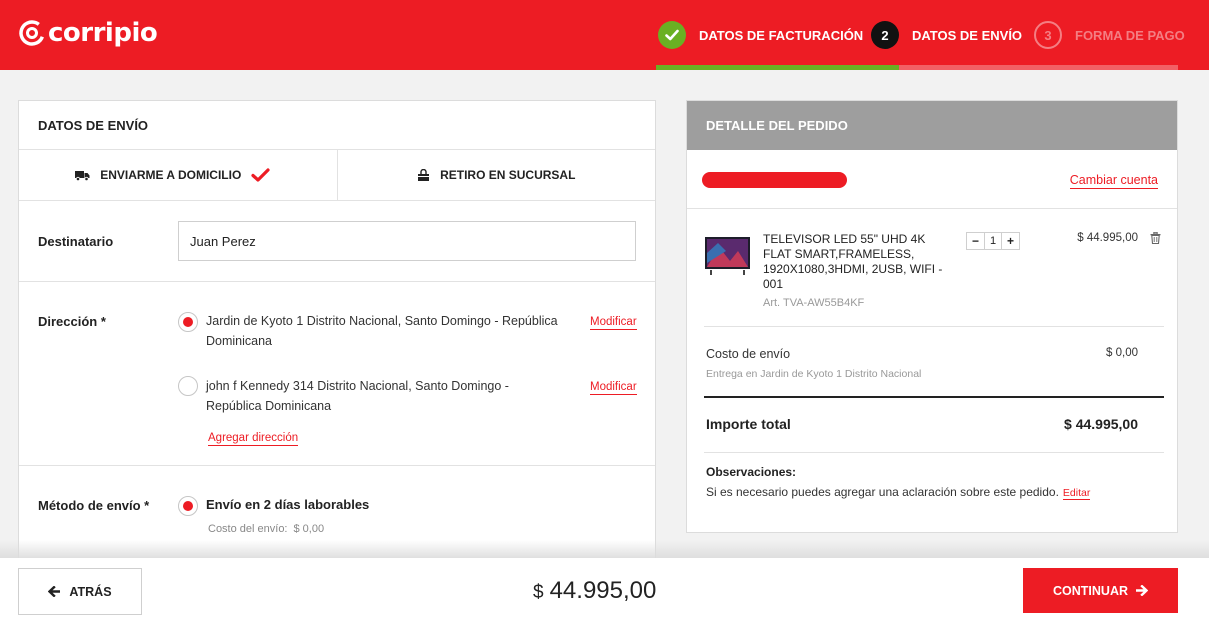  Describe the element at coordinates (72, 321) in the screenshot. I see `address-label: Dirección *` at that location.